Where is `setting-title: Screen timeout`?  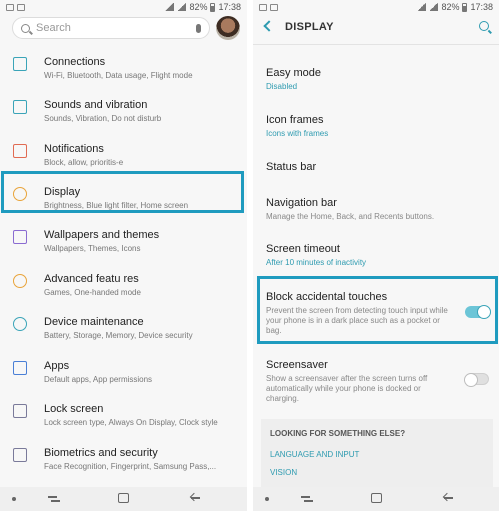
setting-title: Screen timeout is located at coordinates (303, 249).